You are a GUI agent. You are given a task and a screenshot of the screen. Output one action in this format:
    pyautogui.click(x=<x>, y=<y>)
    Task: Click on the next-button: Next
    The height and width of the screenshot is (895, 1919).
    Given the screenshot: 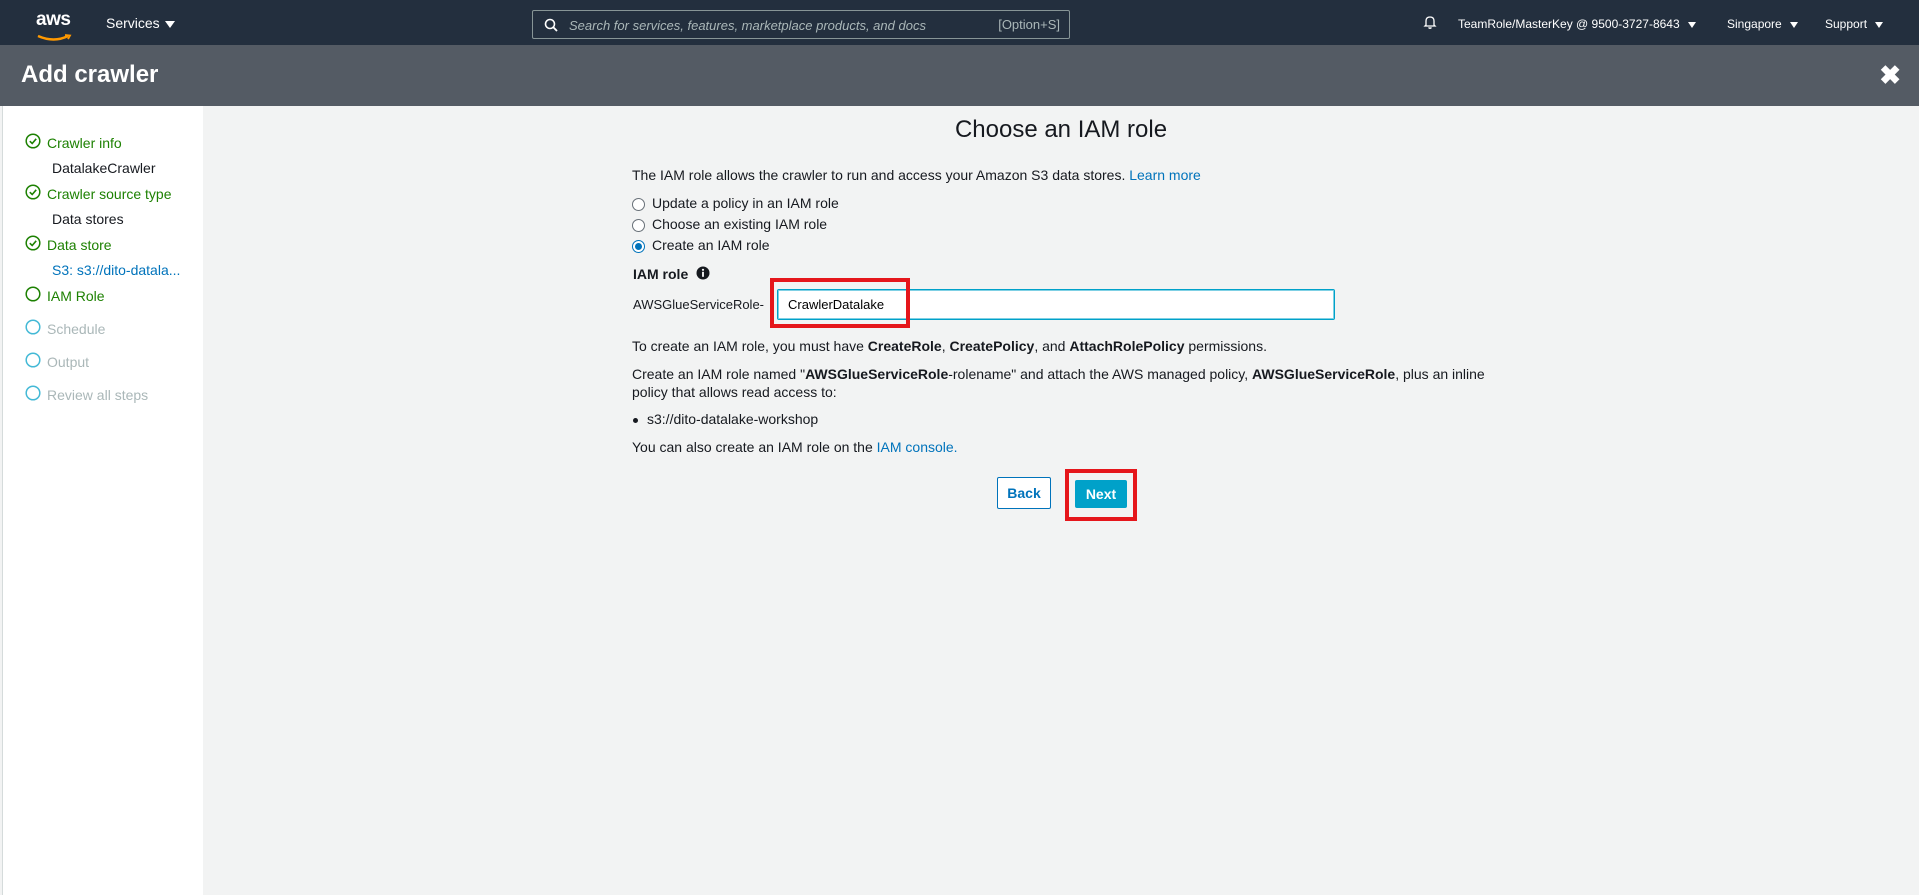 What is the action you would take?
    pyautogui.click(x=1101, y=494)
    